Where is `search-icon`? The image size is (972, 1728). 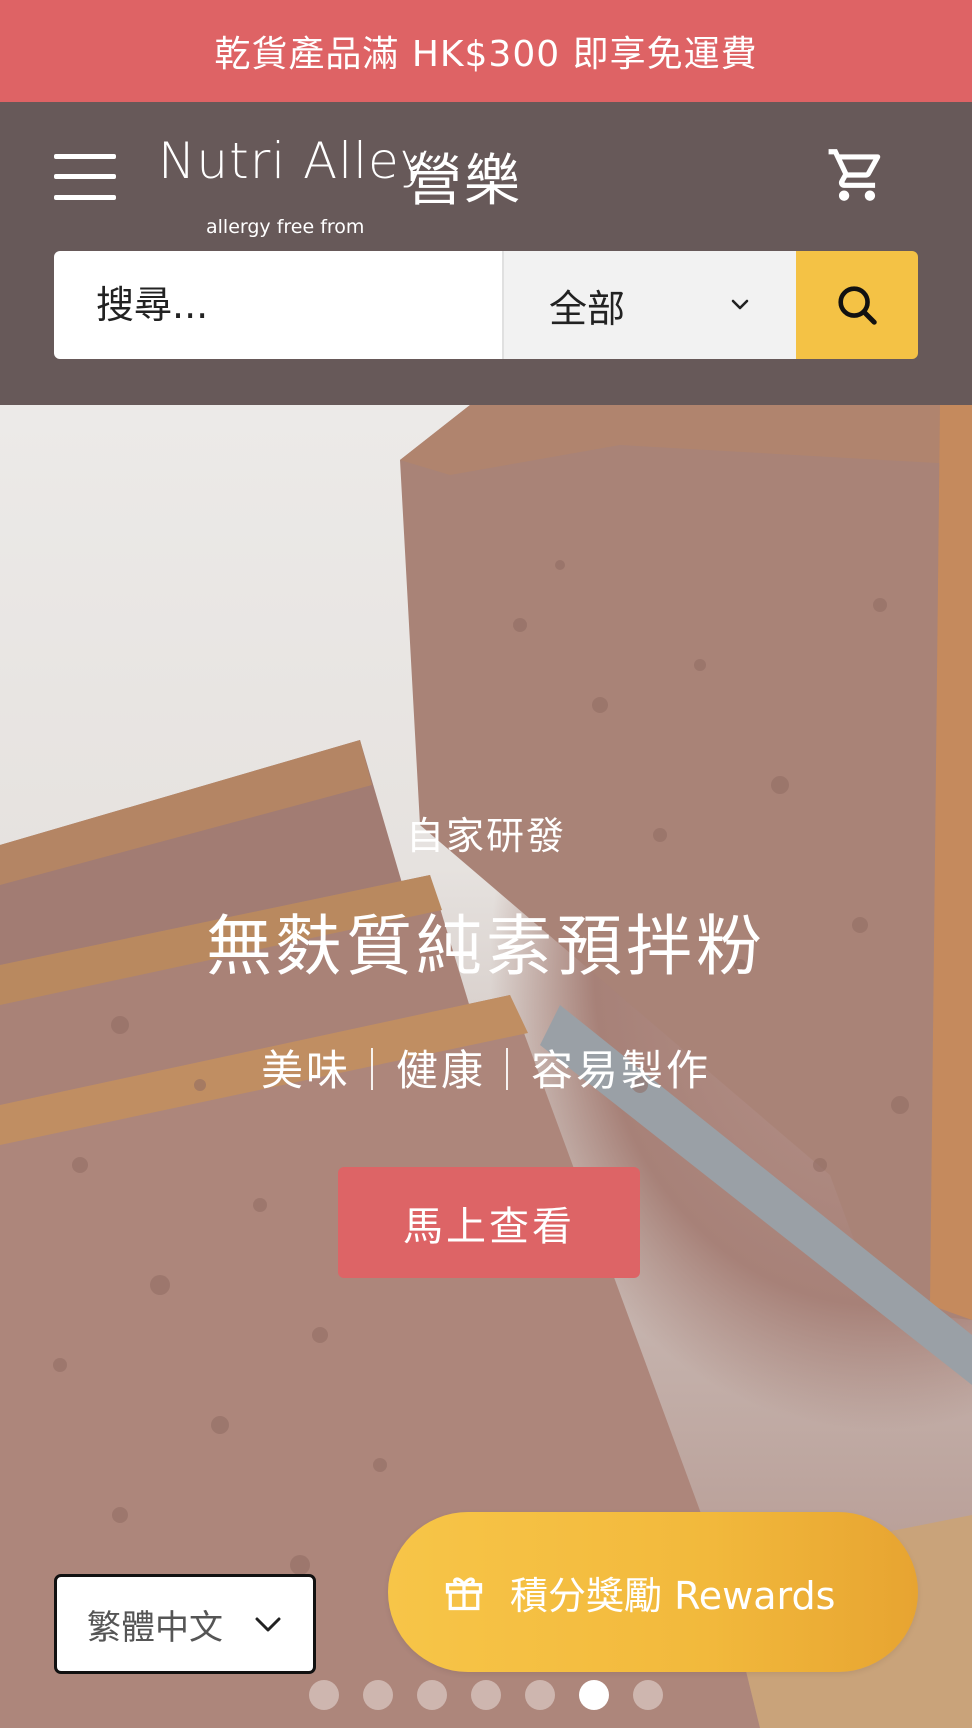
search-icon is located at coordinates (857, 305).